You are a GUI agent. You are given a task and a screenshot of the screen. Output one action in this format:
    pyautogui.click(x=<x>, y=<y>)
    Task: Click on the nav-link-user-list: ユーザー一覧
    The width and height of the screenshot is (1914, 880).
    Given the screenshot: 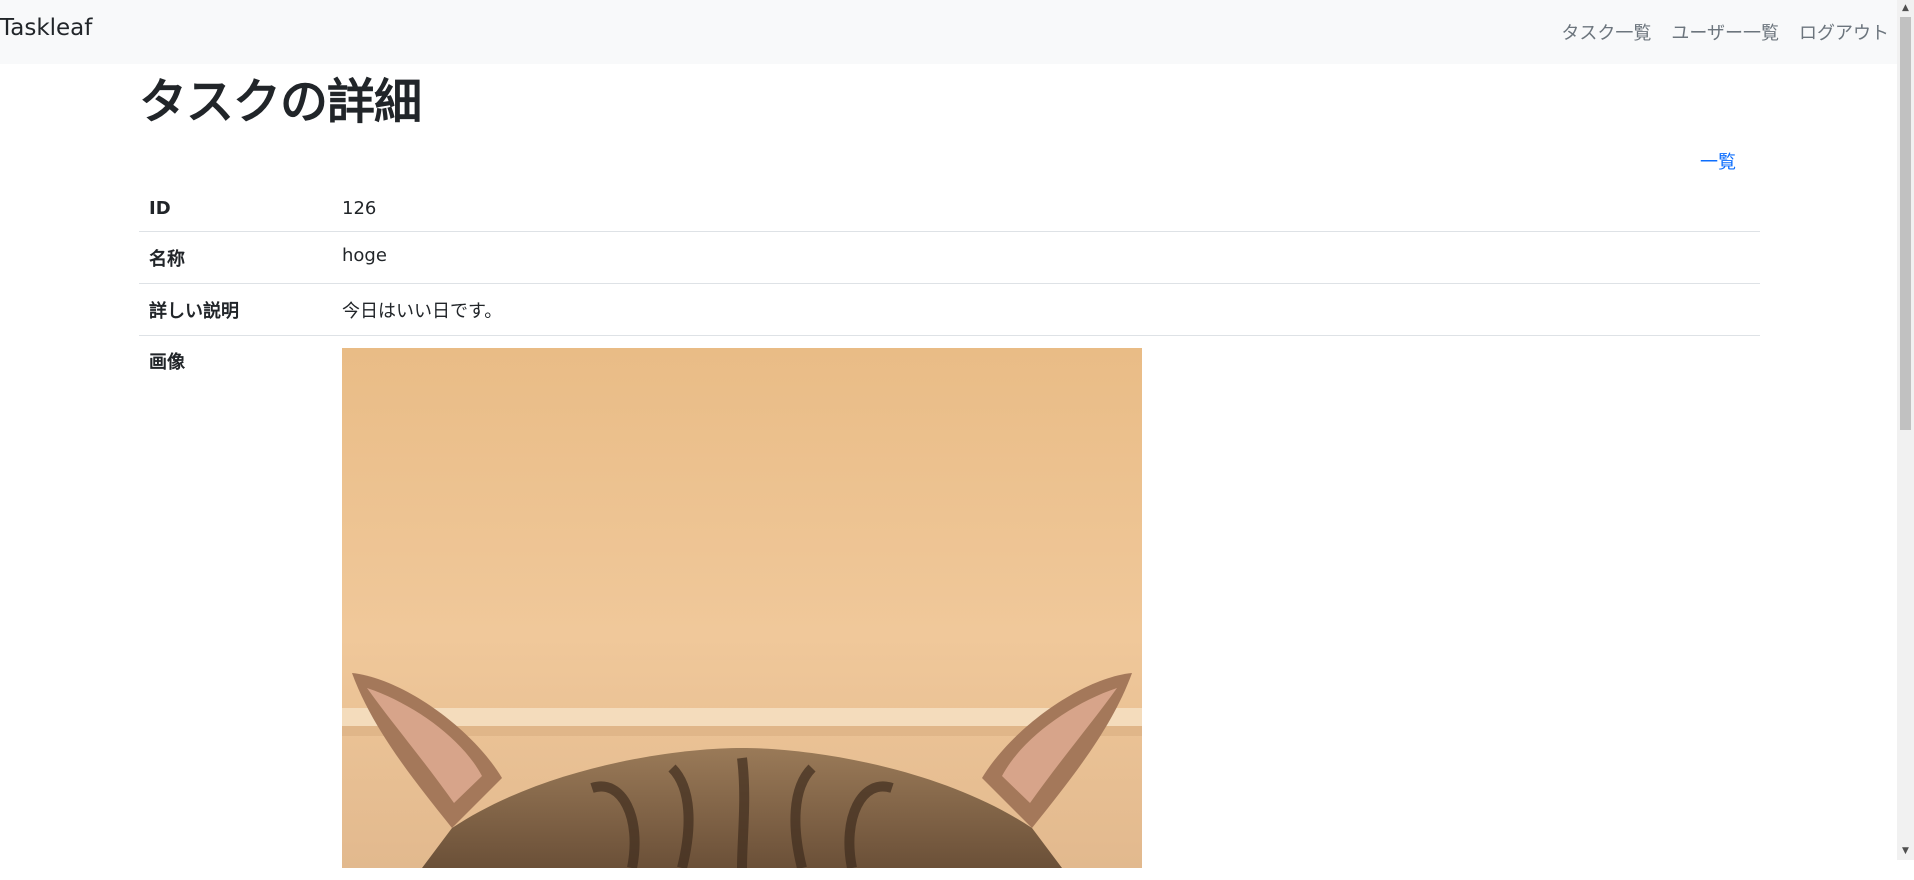 What is the action you would take?
    pyautogui.click(x=1725, y=32)
    